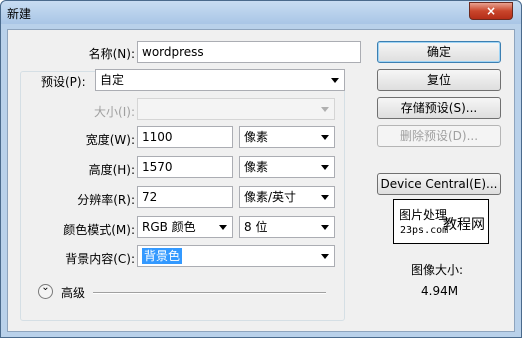  Describe the element at coordinates (99, 230) in the screenshot. I see `color-mode-label: 颜色模式(M):` at that location.